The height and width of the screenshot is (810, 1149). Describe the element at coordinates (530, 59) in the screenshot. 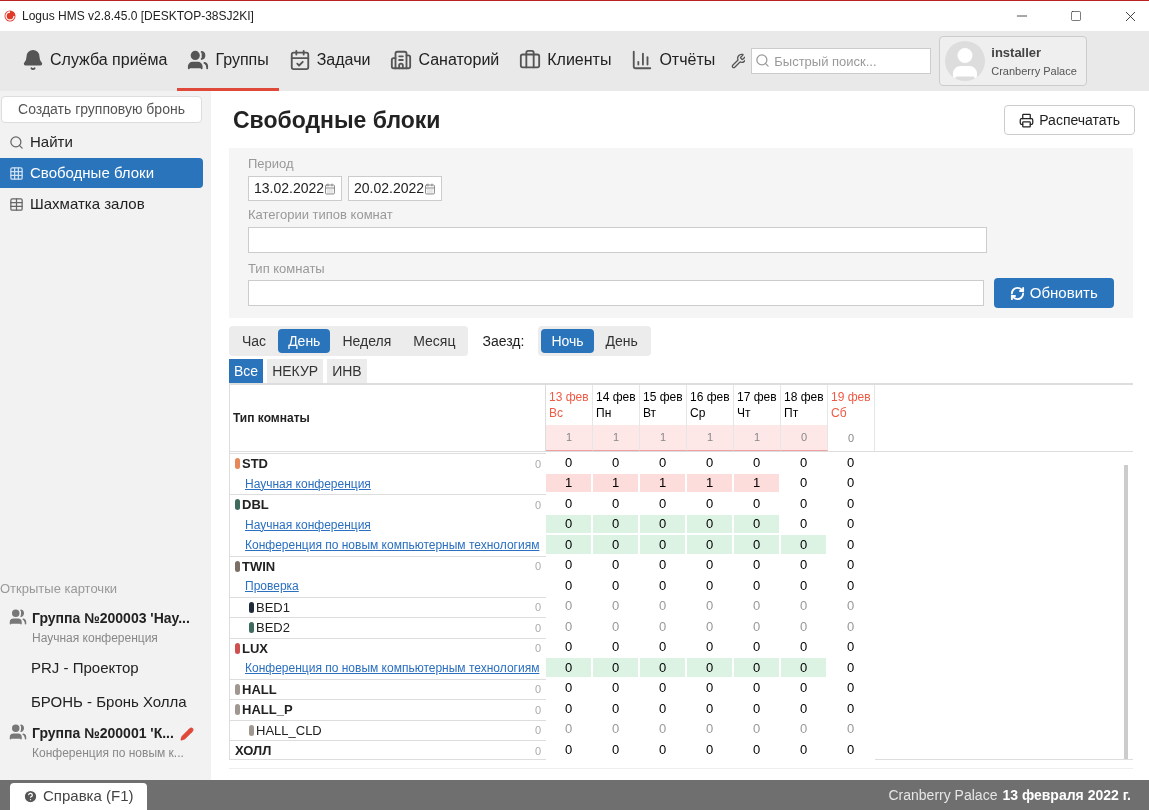

I see `briefcase-icon` at that location.